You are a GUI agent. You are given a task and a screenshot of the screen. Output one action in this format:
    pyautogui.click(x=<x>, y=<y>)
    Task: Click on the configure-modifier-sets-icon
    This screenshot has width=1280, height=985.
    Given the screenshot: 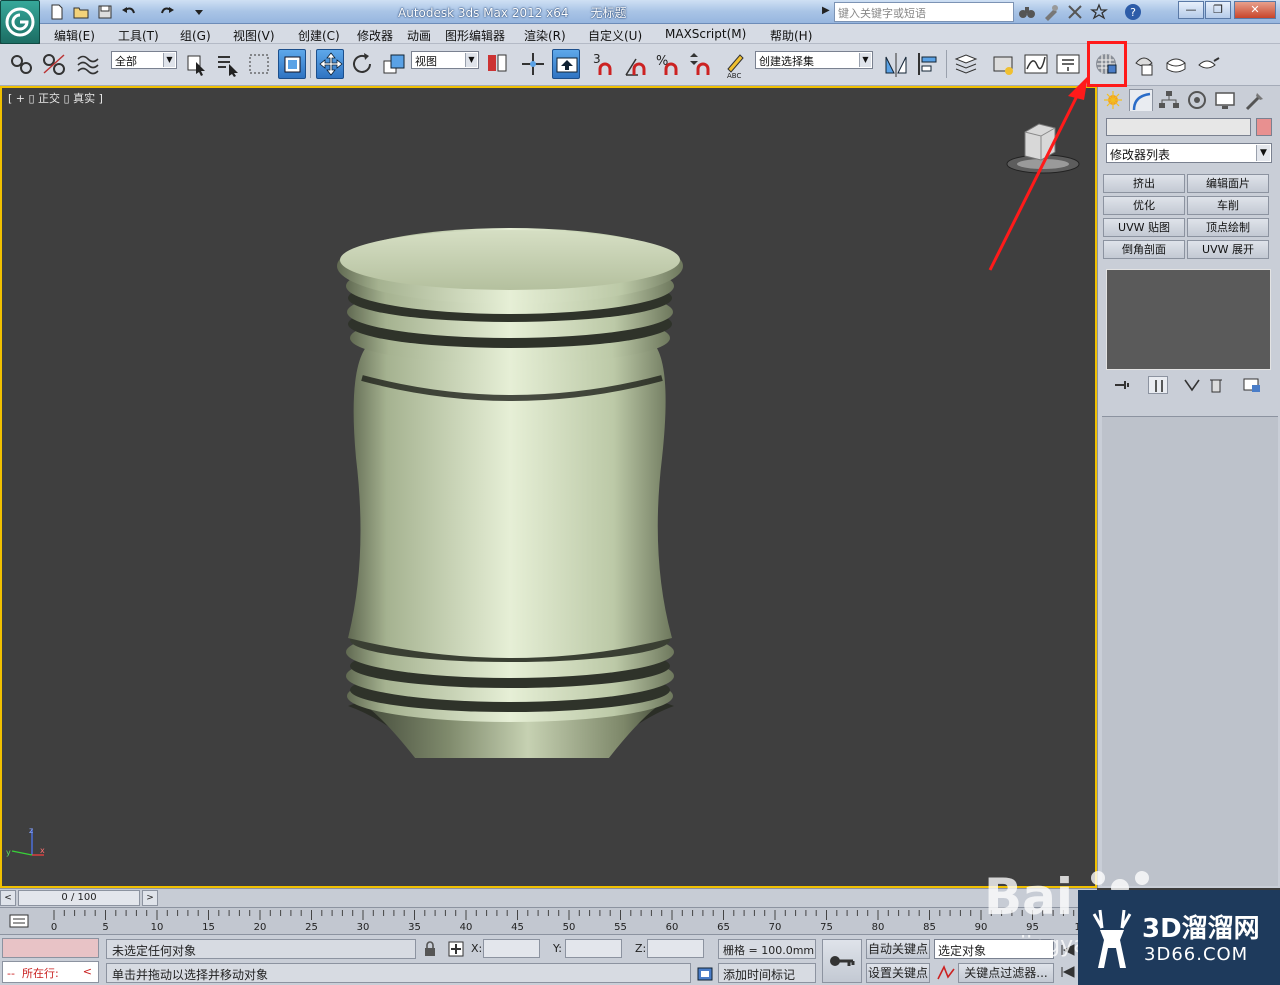 What is the action you would take?
    pyautogui.click(x=1252, y=385)
    